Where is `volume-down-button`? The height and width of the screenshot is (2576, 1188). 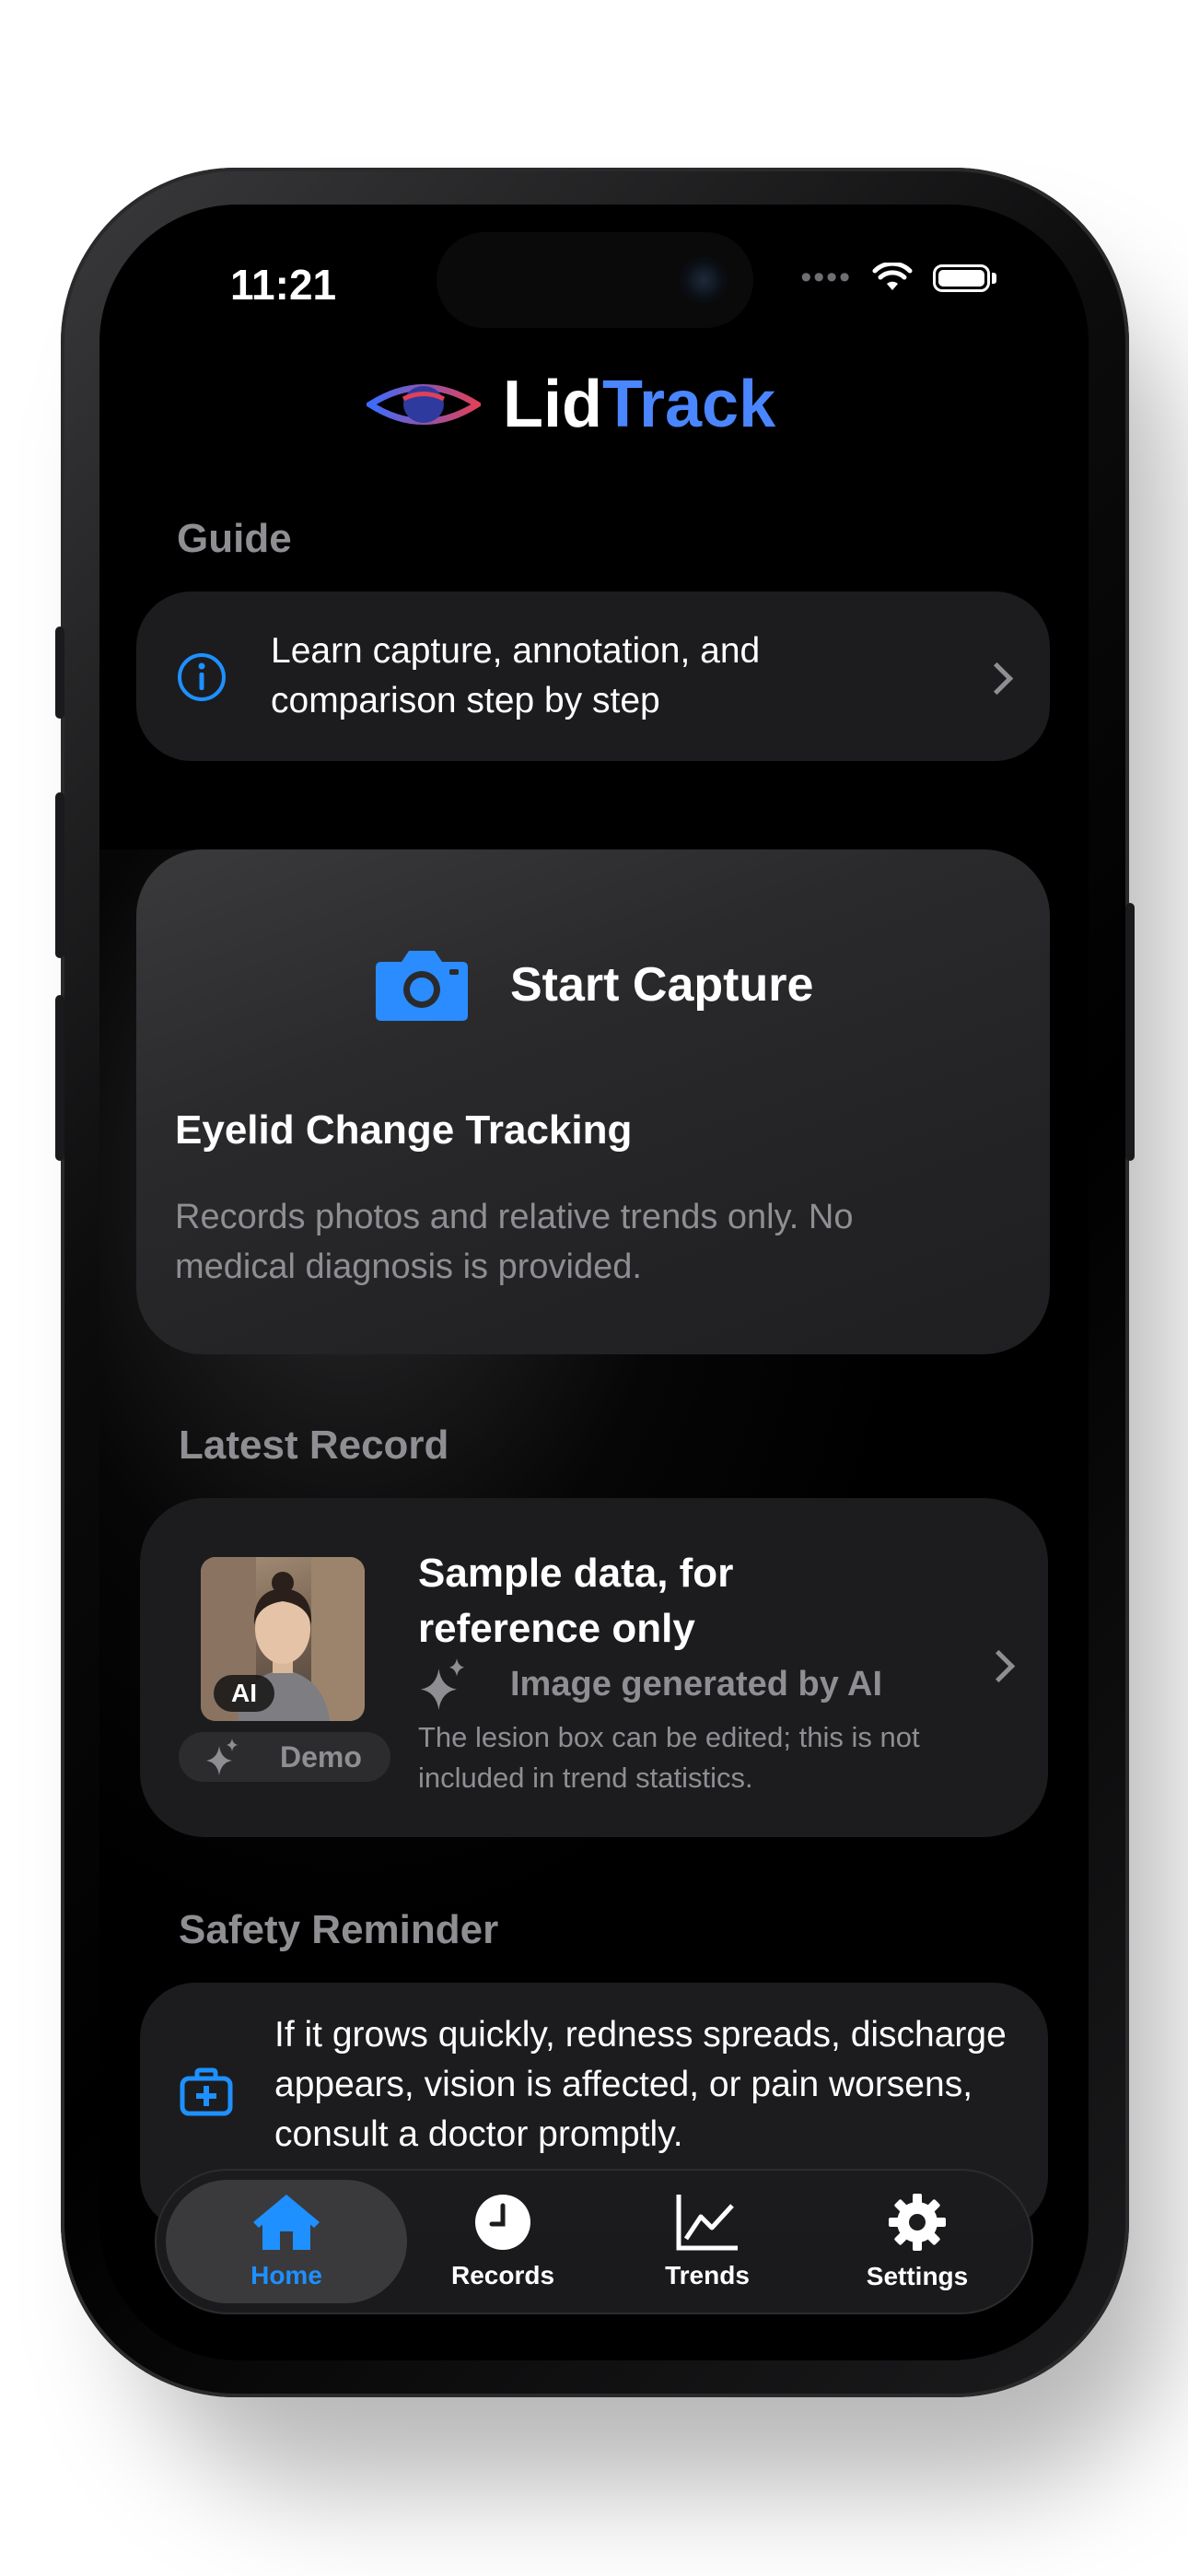
volume-down-button is located at coordinates (59, 1078).